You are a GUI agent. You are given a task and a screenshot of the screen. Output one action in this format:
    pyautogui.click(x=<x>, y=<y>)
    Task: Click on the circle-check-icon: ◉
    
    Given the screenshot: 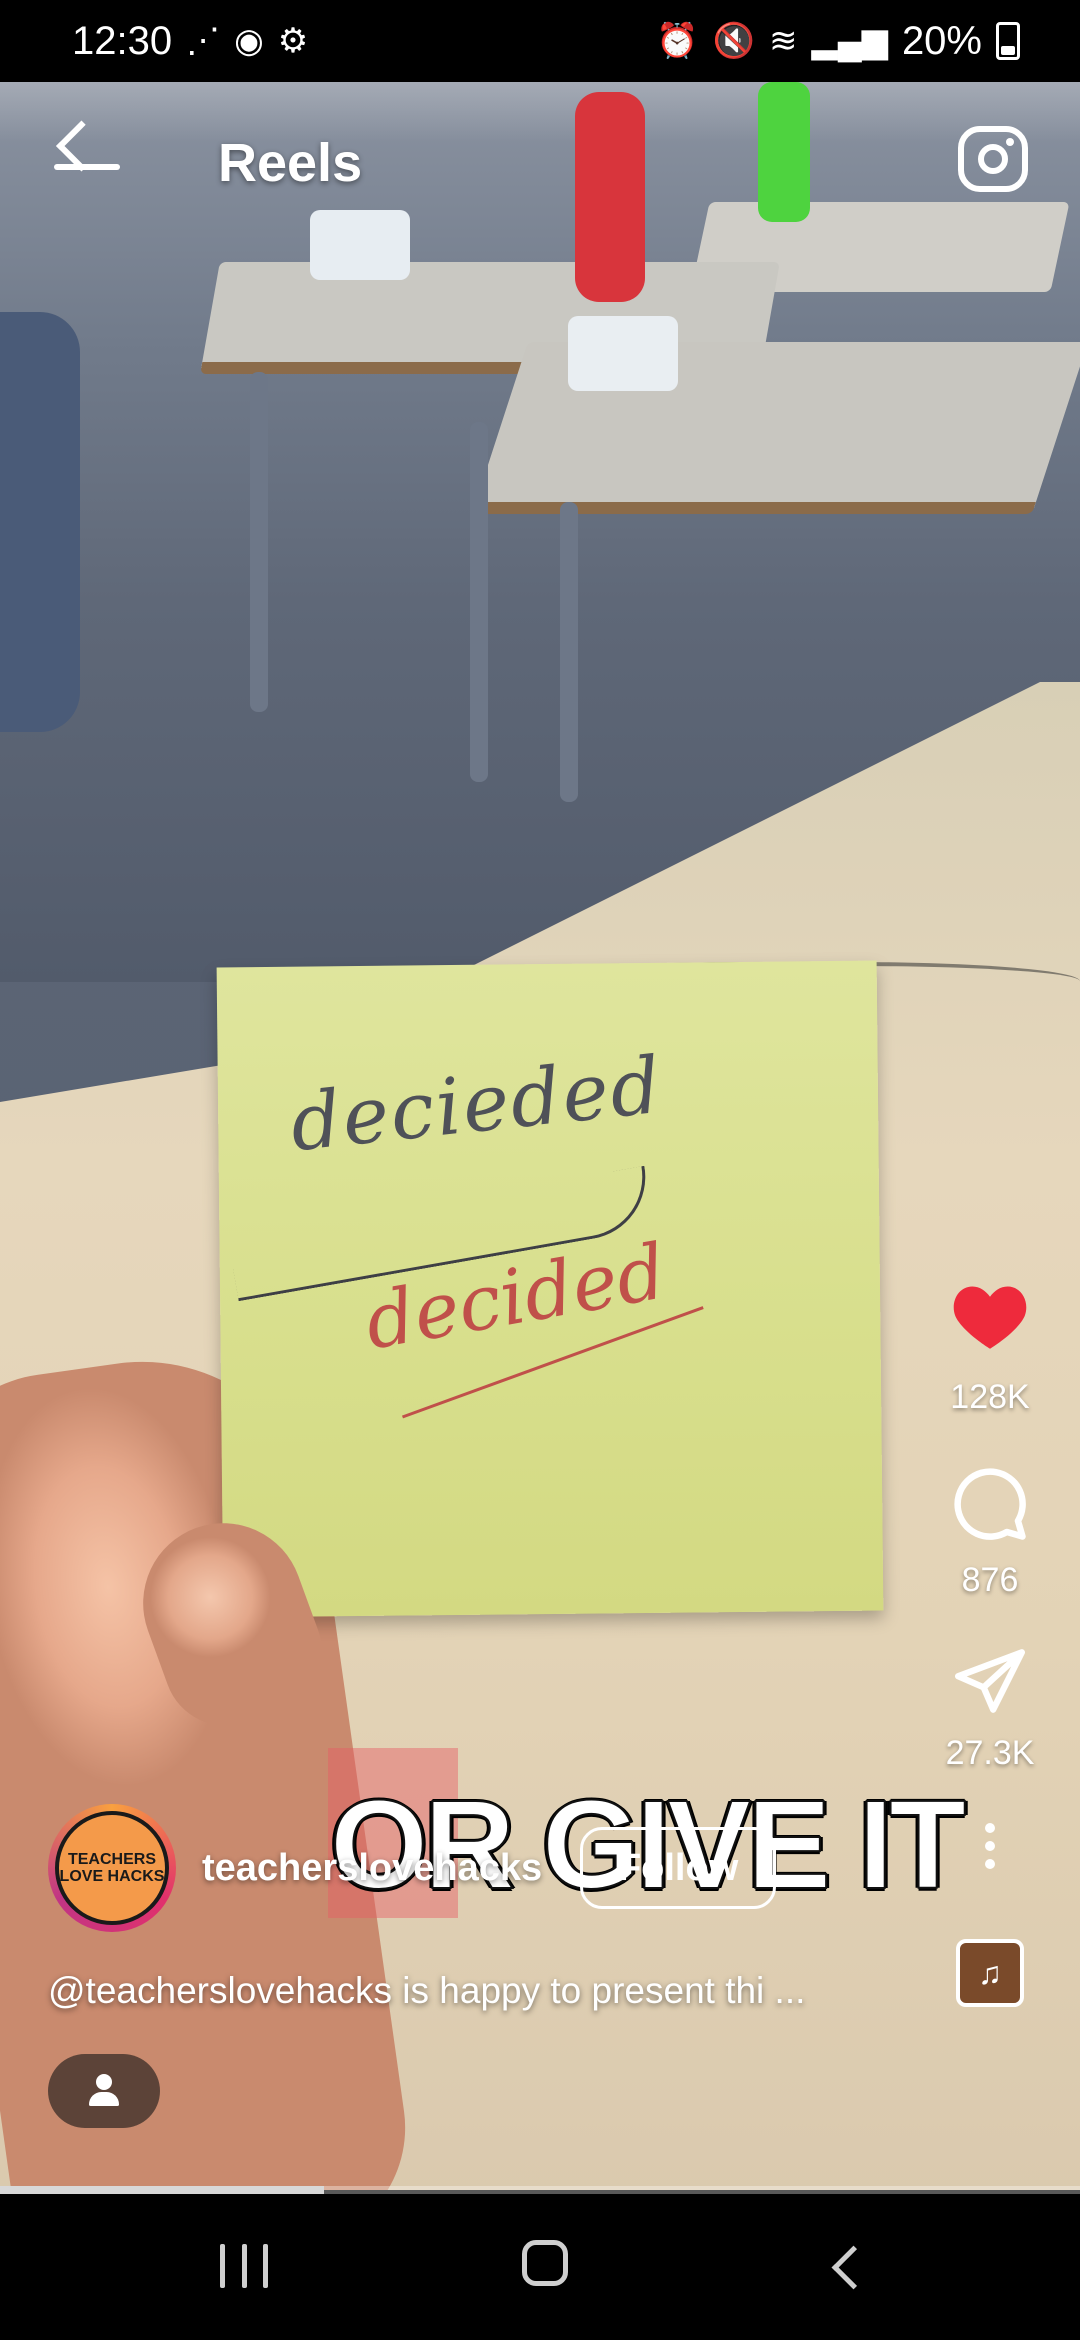 What is the action you would take?
    pyautogui.click(x=249, y=41)
    